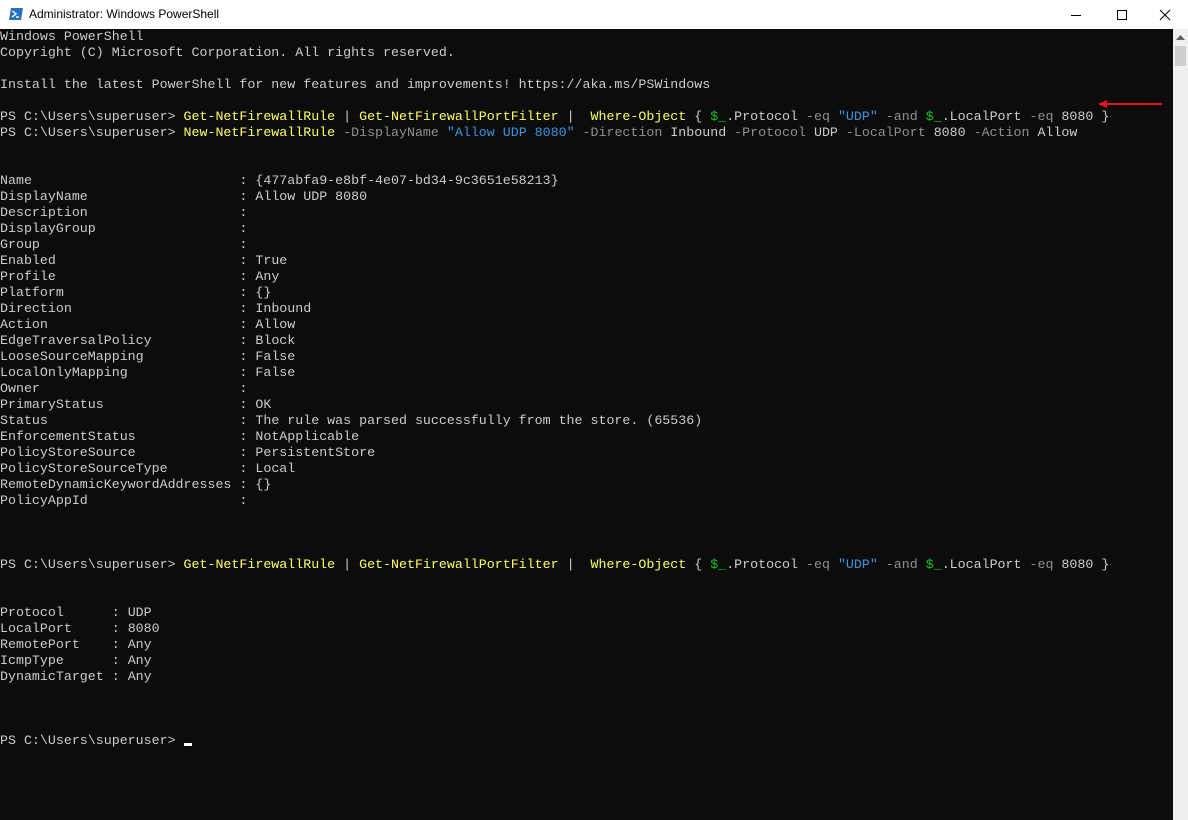 The image size is (1188, 820). What do you see at coordinates (120, 452) in the screenshot?
I see `property-name: PolicyStoreSource` at bounding box center [120, 452].